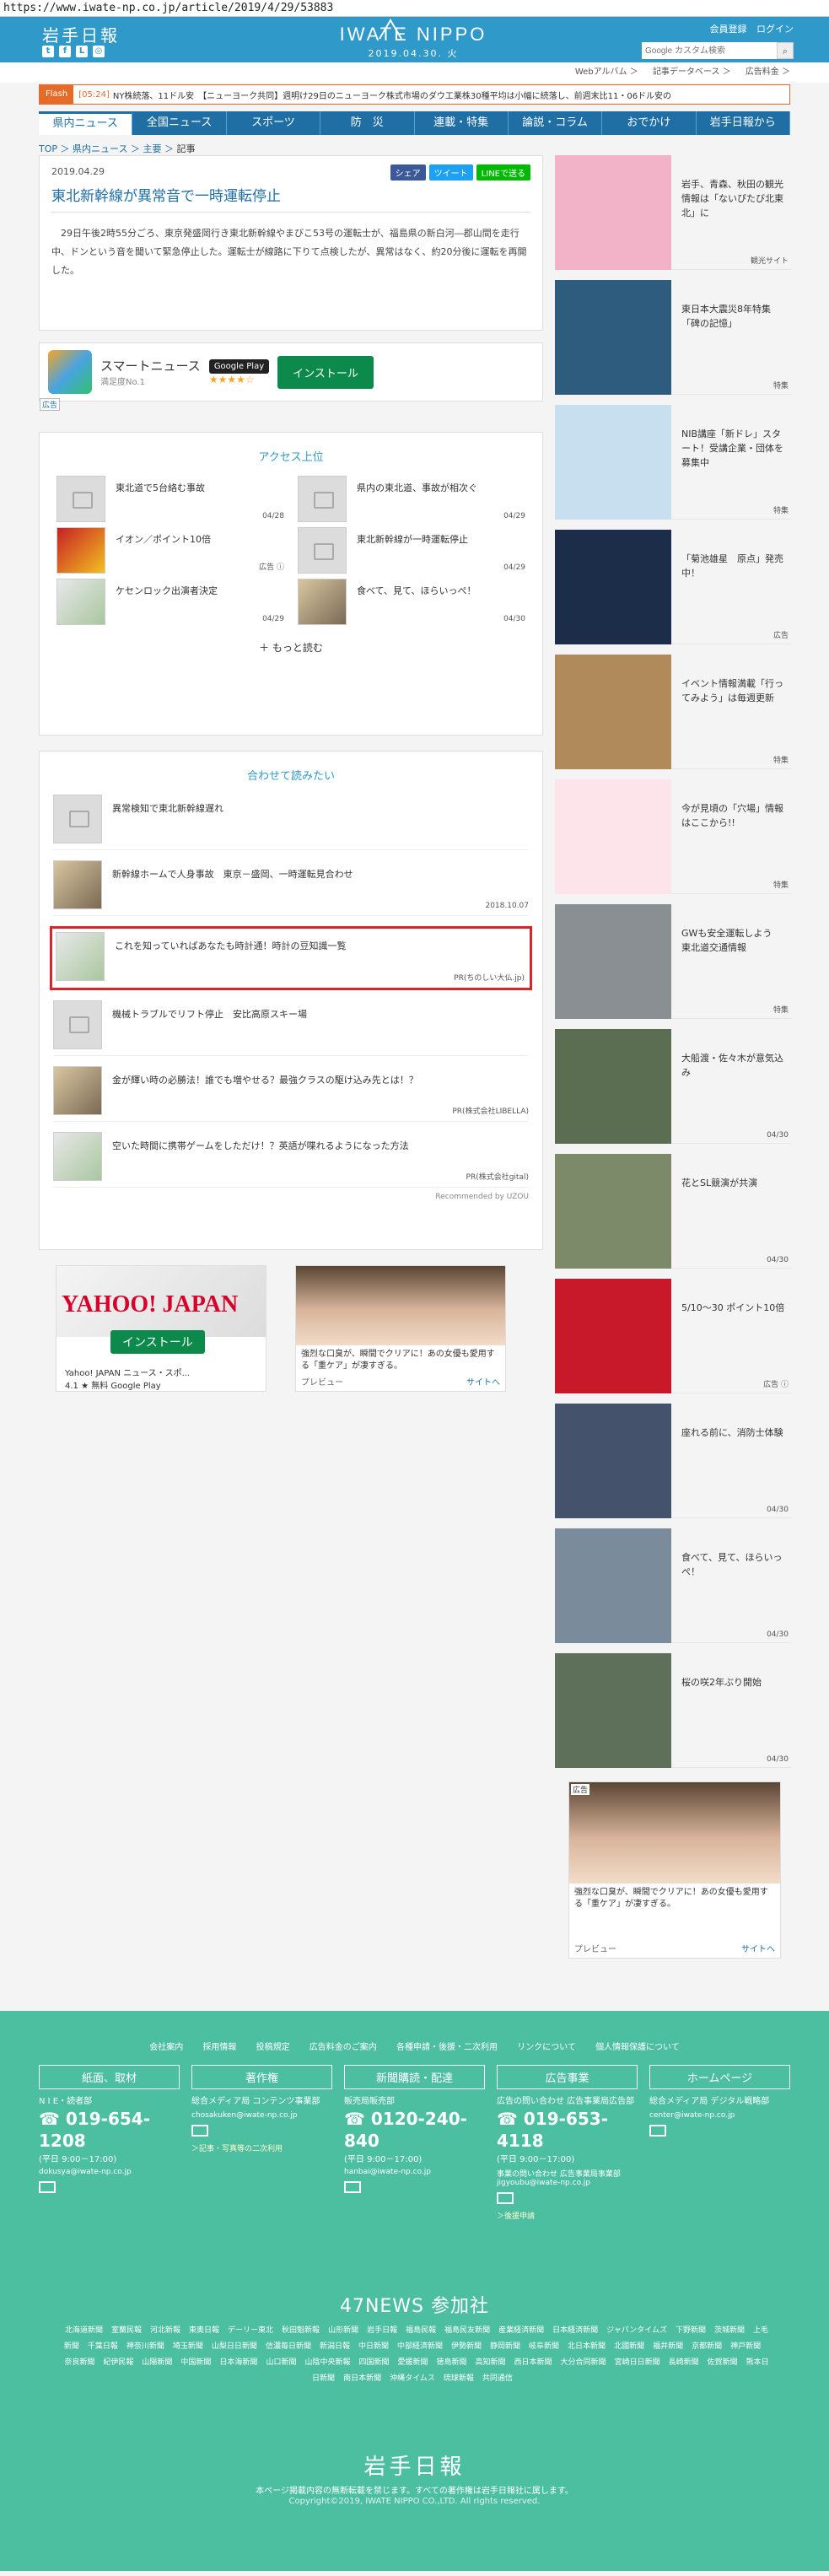 This screenshot has height=2576, width=829. Describe the element at coordinates (118, 2362) in the screenshot. I see `partner-paper-link: 紀伊民報` at that location.